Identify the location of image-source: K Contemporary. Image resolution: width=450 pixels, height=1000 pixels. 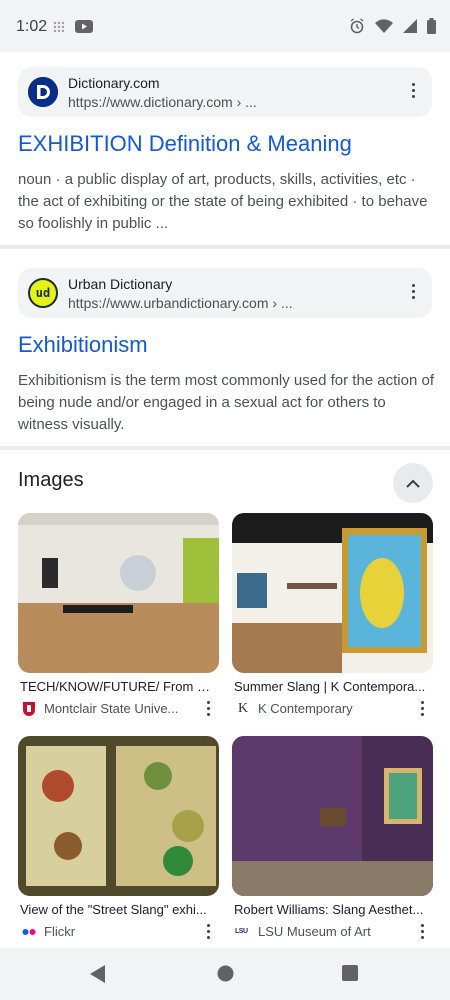
(305, 708).